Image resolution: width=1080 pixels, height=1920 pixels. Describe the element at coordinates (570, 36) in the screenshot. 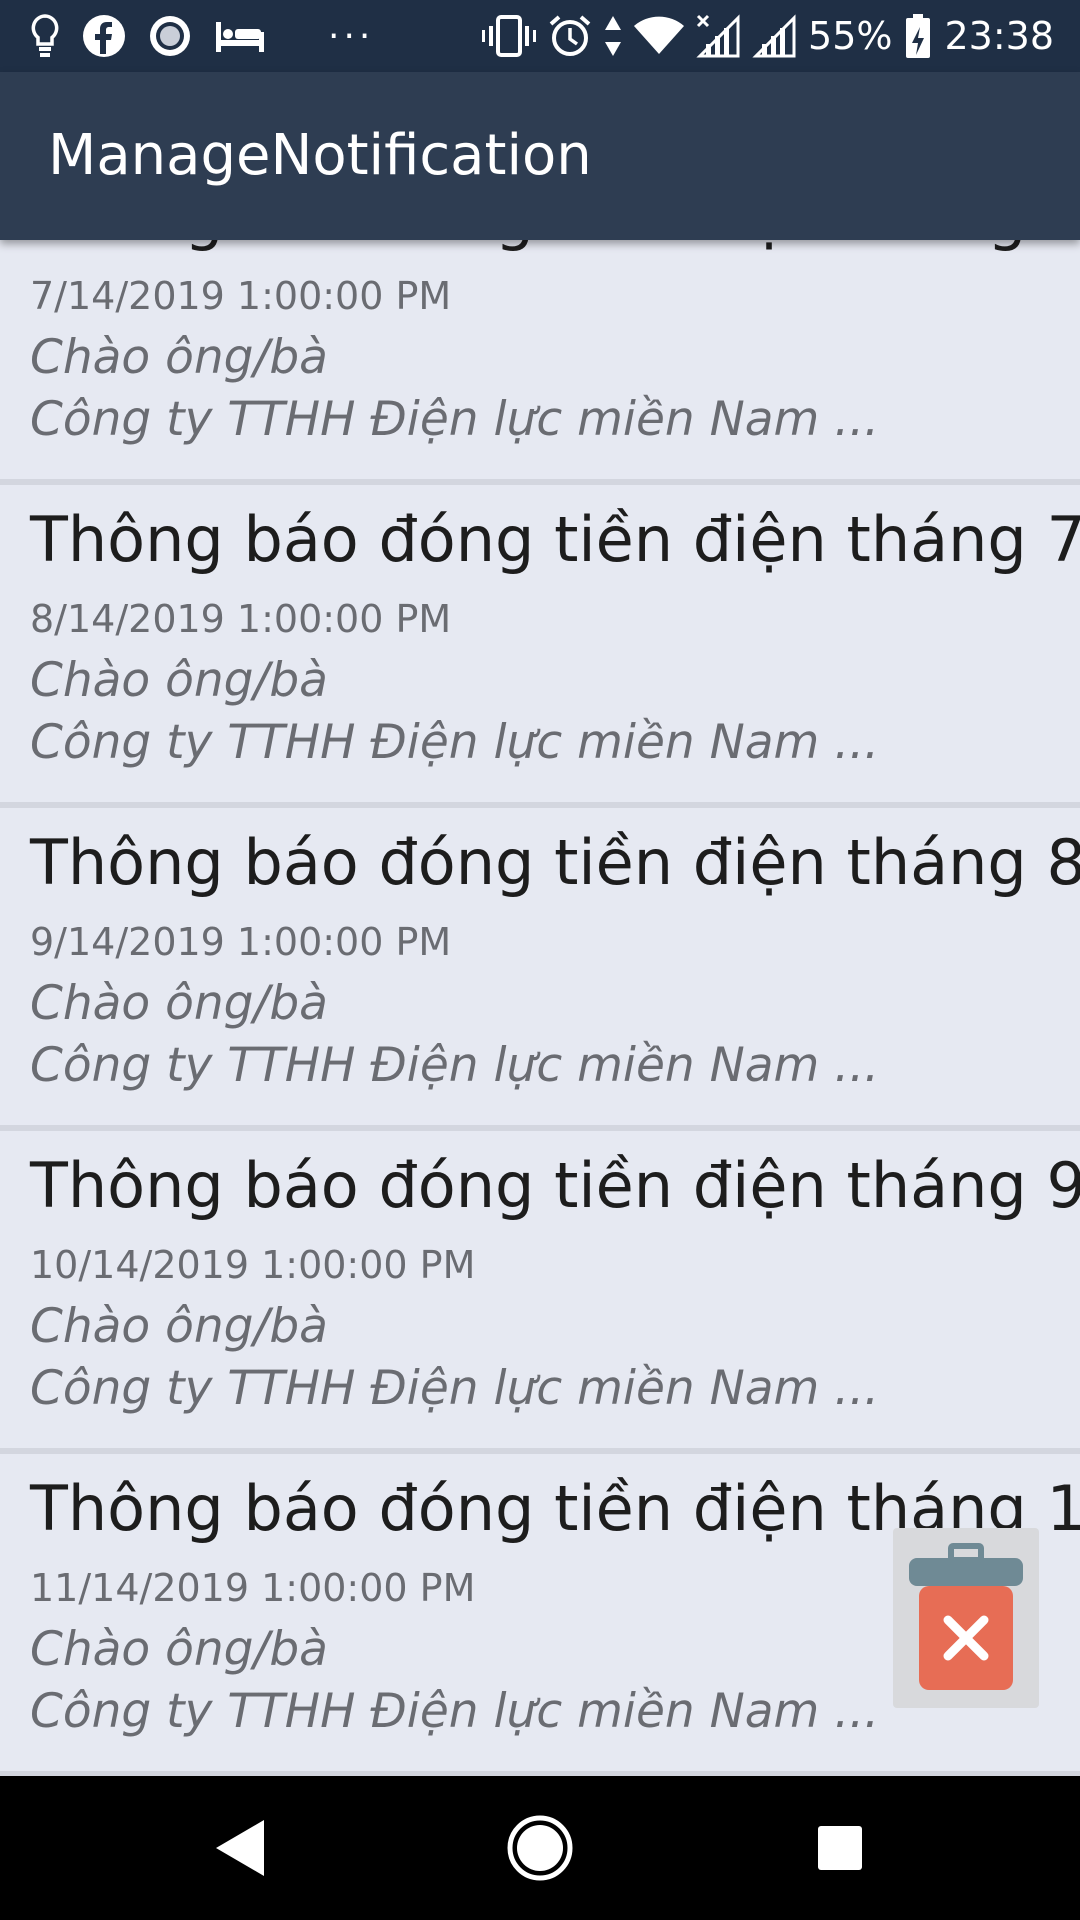

I see `alarm-icon` at that location.